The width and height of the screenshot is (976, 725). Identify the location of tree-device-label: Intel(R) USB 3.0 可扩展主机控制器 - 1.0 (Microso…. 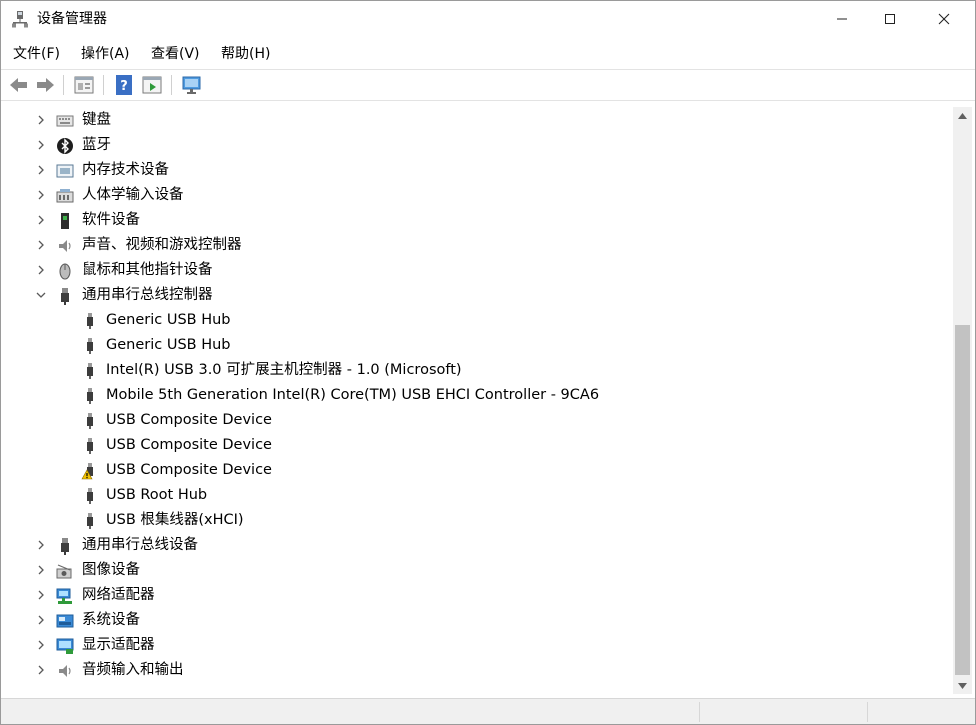
(284, 370).